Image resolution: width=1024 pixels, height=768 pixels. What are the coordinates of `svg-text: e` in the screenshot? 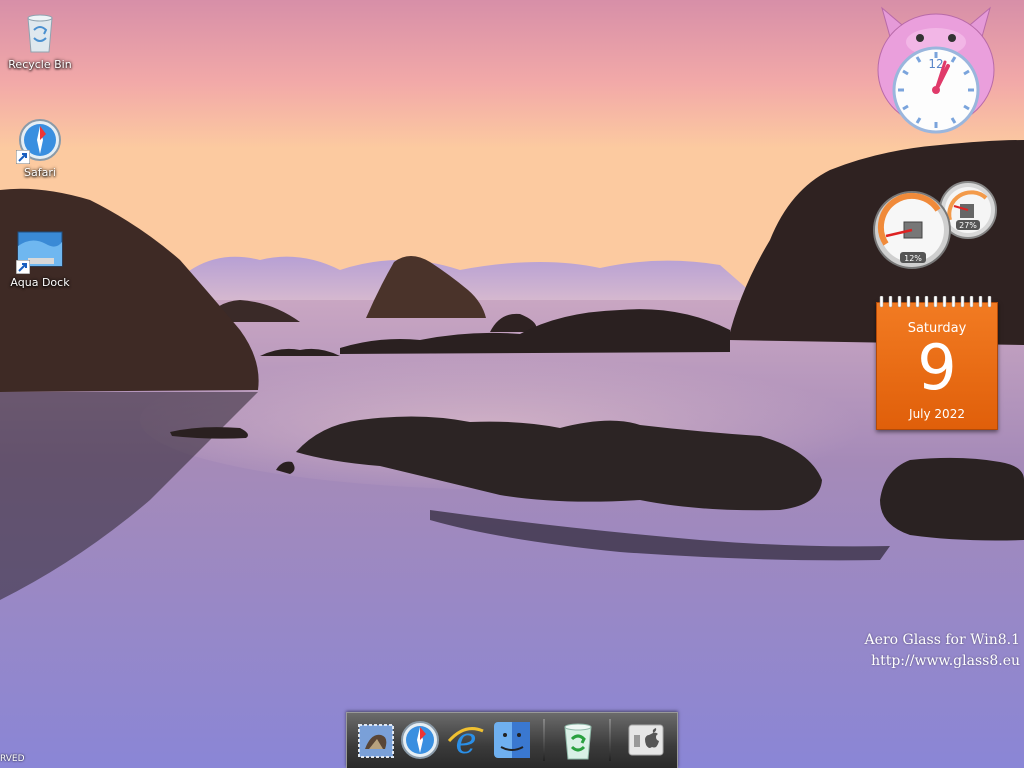 It's located at (465, 741).